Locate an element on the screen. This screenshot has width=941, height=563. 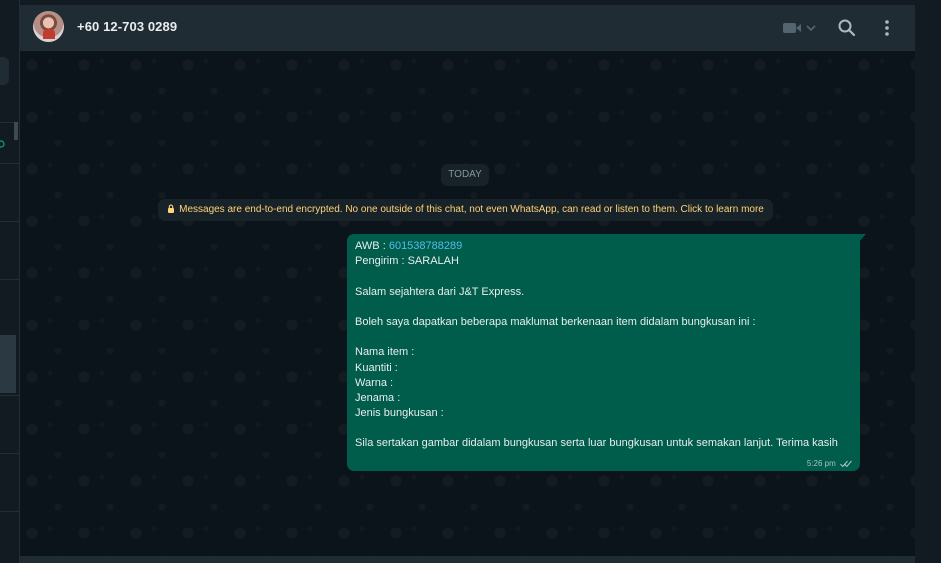
conversation-header: +60 12-703 0289 is located at coordinates (467, 28).